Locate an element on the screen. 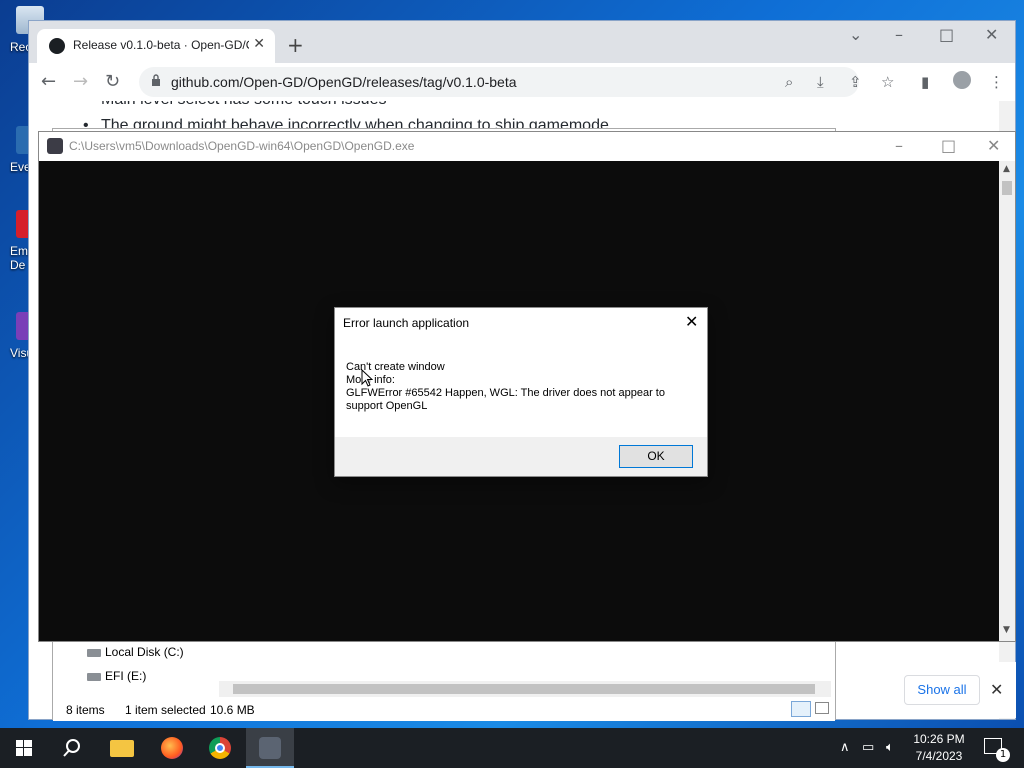 Image resolution: width=1024 pixels, height=768 pixels. file-explorer-taskbar-button is located at coordinates (122, 748).